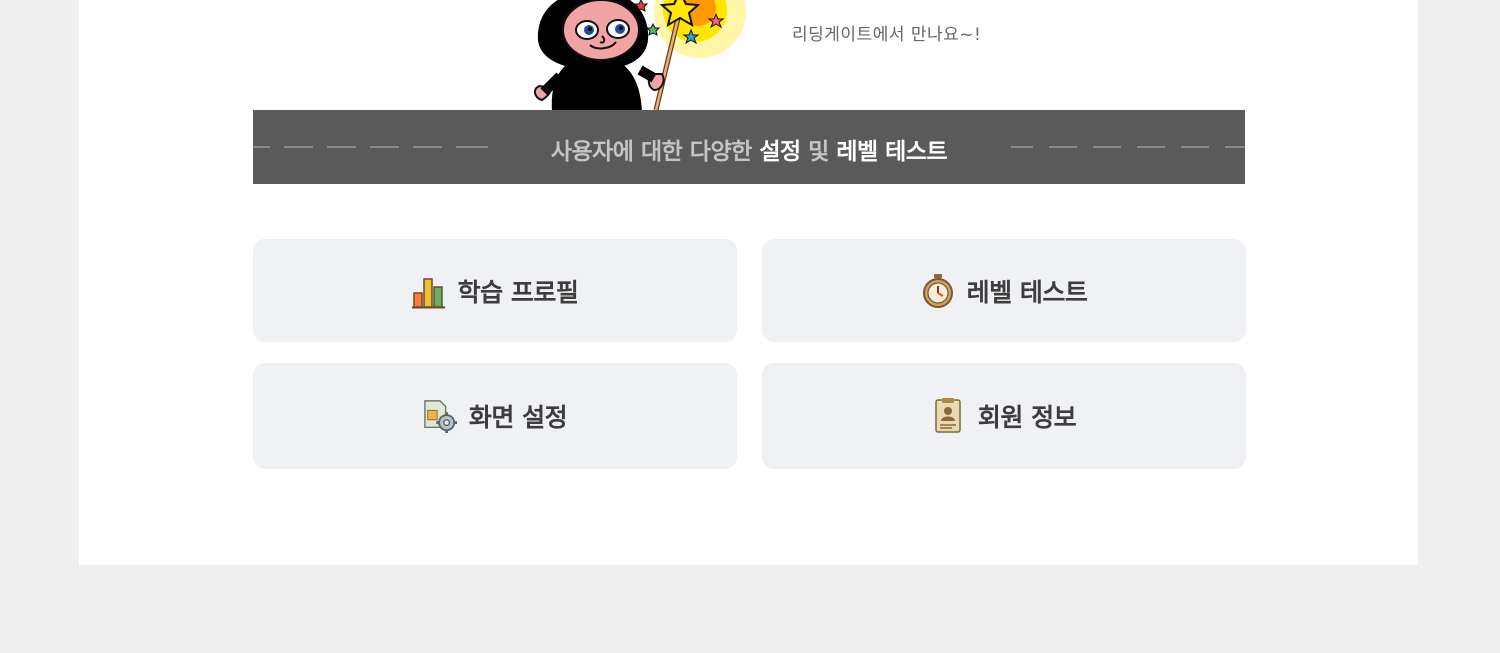  Describe the element at coordinates (640, 56) in the screenshot. I see `mascot-wizard-illustration` at that location.